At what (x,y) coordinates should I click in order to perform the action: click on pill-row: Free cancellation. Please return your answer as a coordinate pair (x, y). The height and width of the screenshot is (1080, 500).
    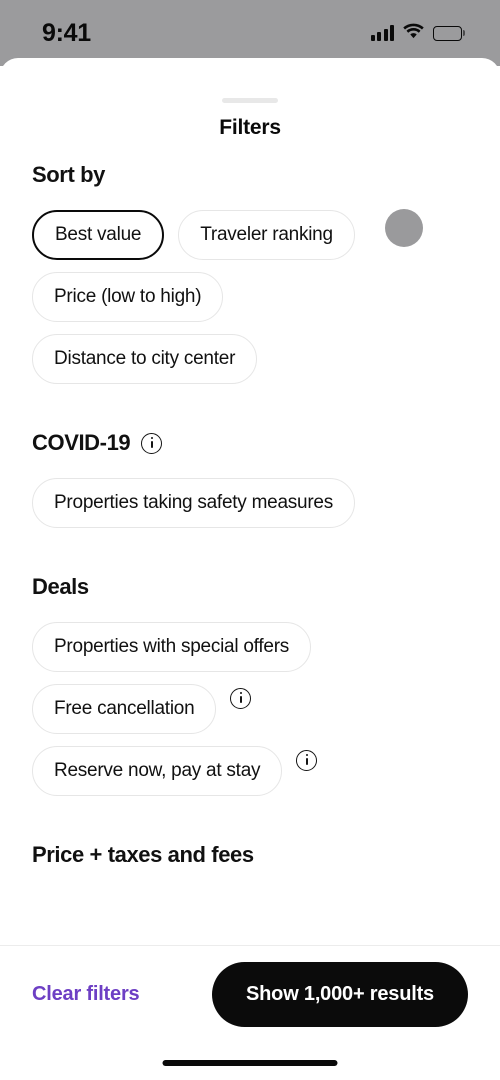
    Looking at the image, I should click on (250, 709).